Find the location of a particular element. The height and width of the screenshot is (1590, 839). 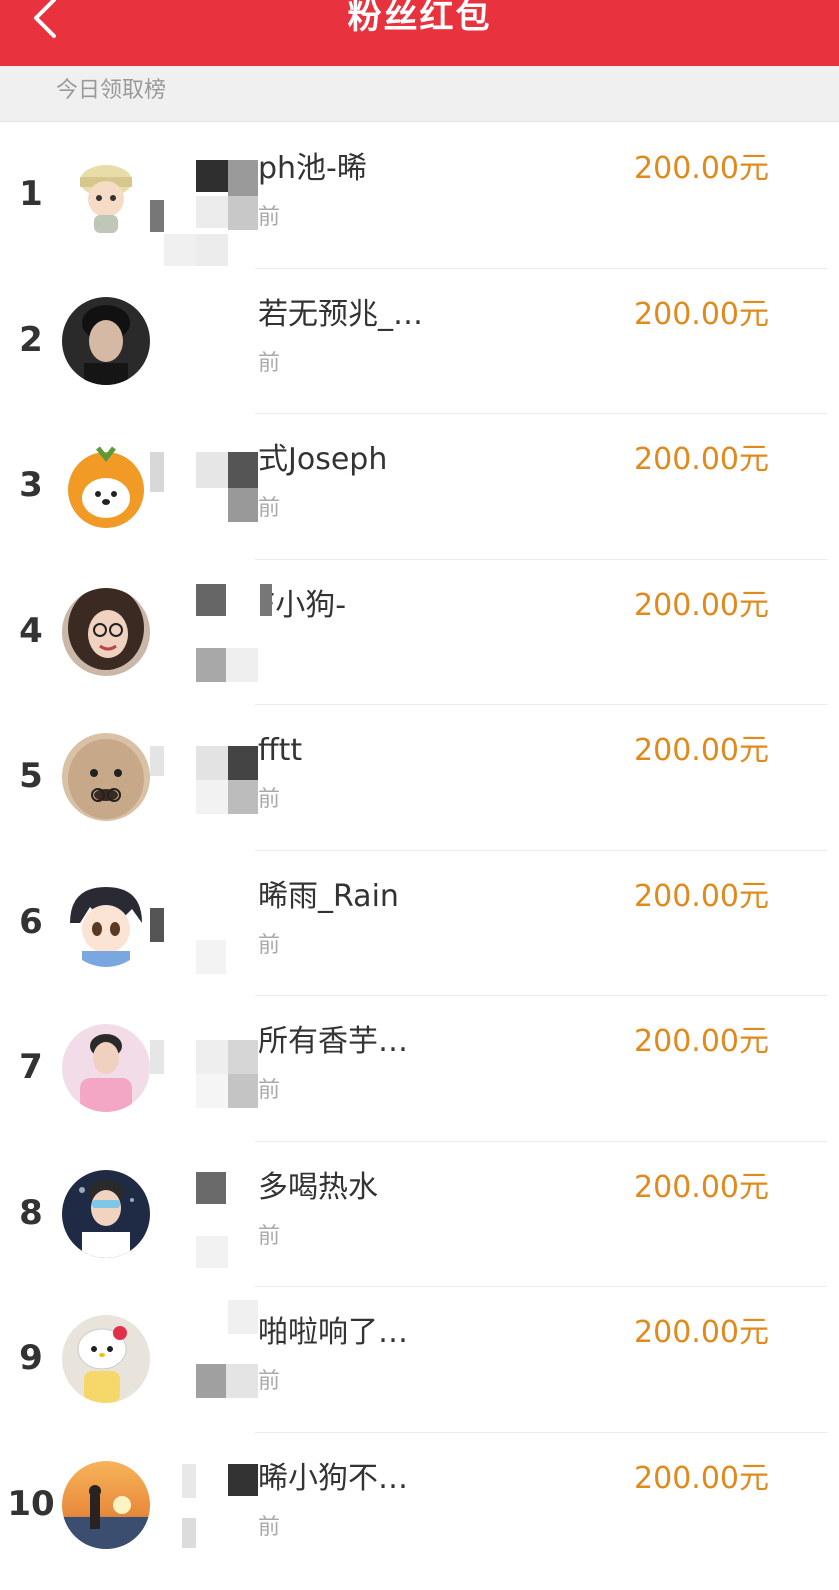

rank-number: 3 is located at coordinates (31, 485).